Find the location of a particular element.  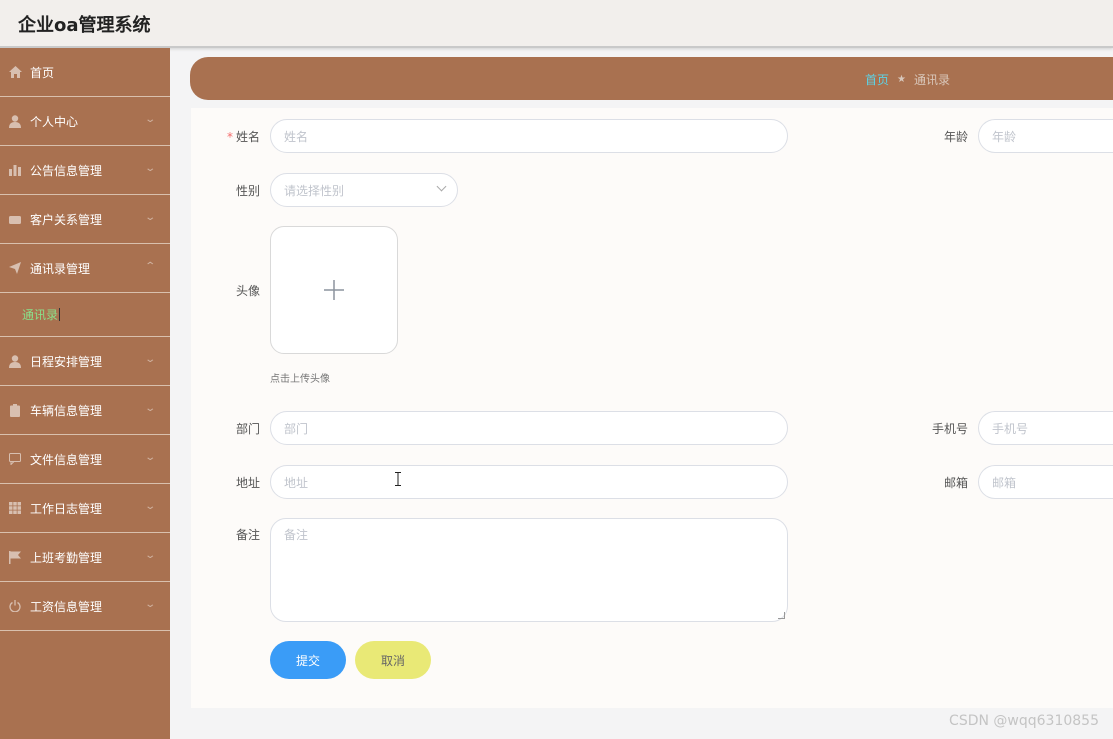

grid-icon is located at coordinates (15, 508).